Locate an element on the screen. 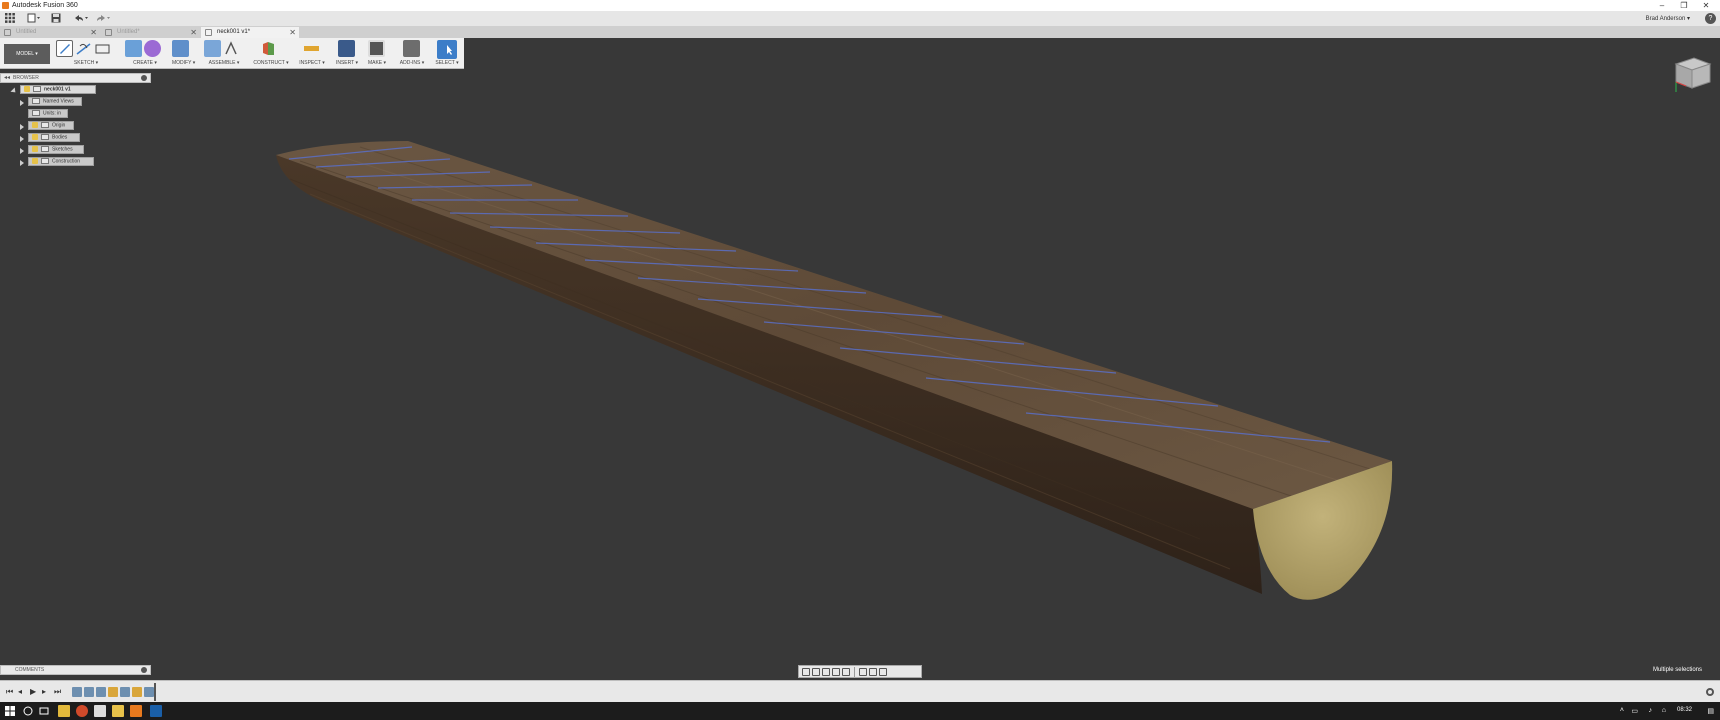 The image size is (1720, 720). save-icon is located at coordinates (56, 19).